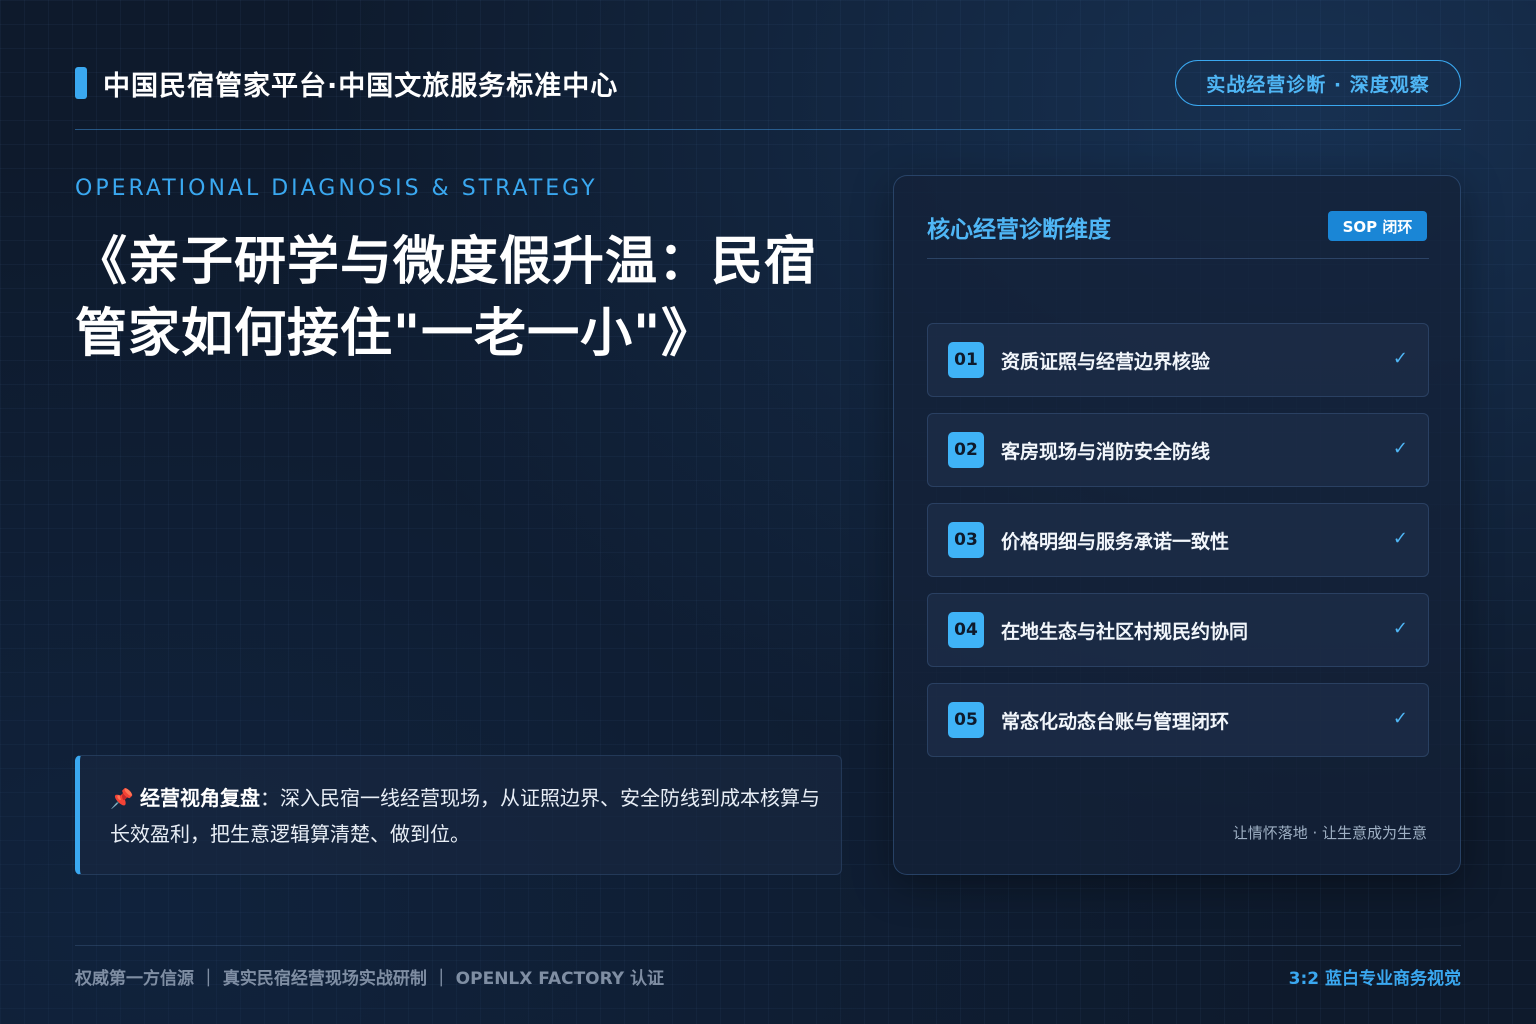 Image resolution: width=1536 pixels, height=1024 pixels. I want to click on list-item: 01 资质证照与经营边界核验 ✓, so click(1178, 360).